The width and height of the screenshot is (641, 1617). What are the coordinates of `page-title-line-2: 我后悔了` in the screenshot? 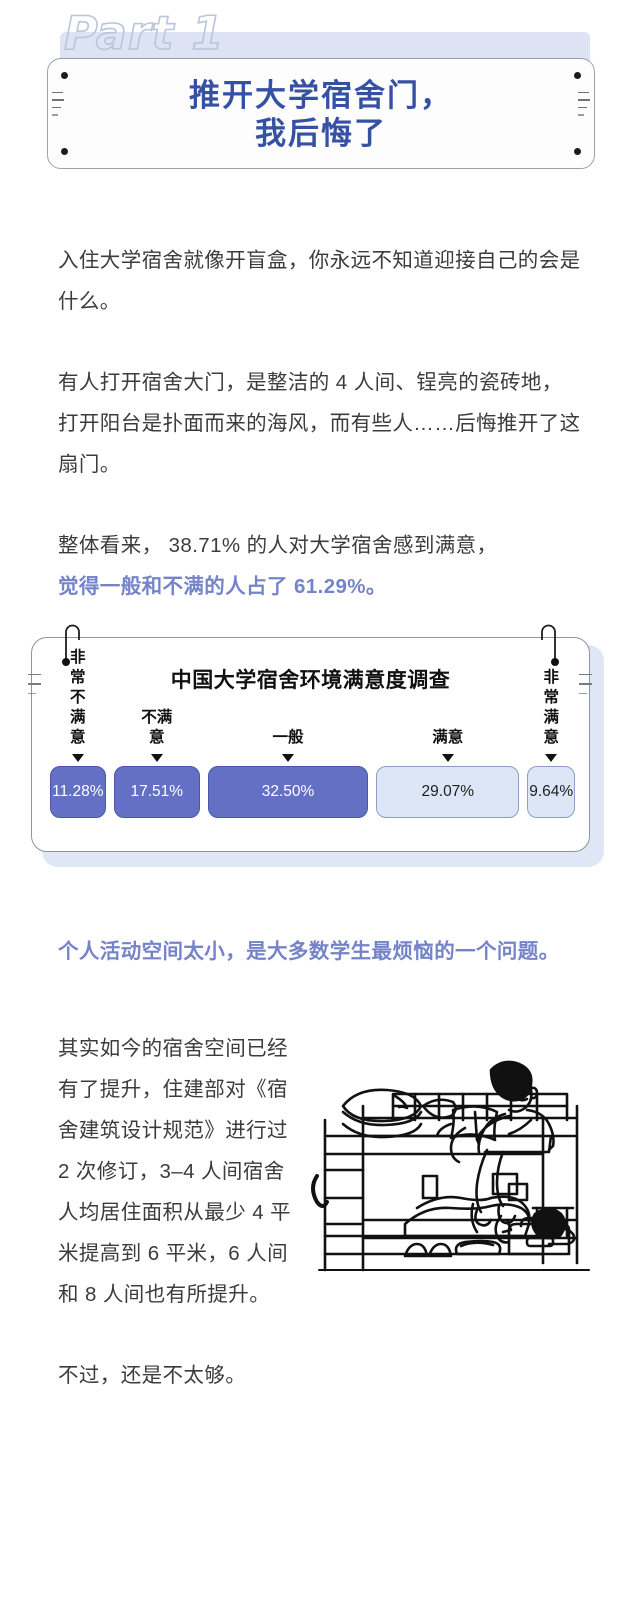 It's located at (321, 133).